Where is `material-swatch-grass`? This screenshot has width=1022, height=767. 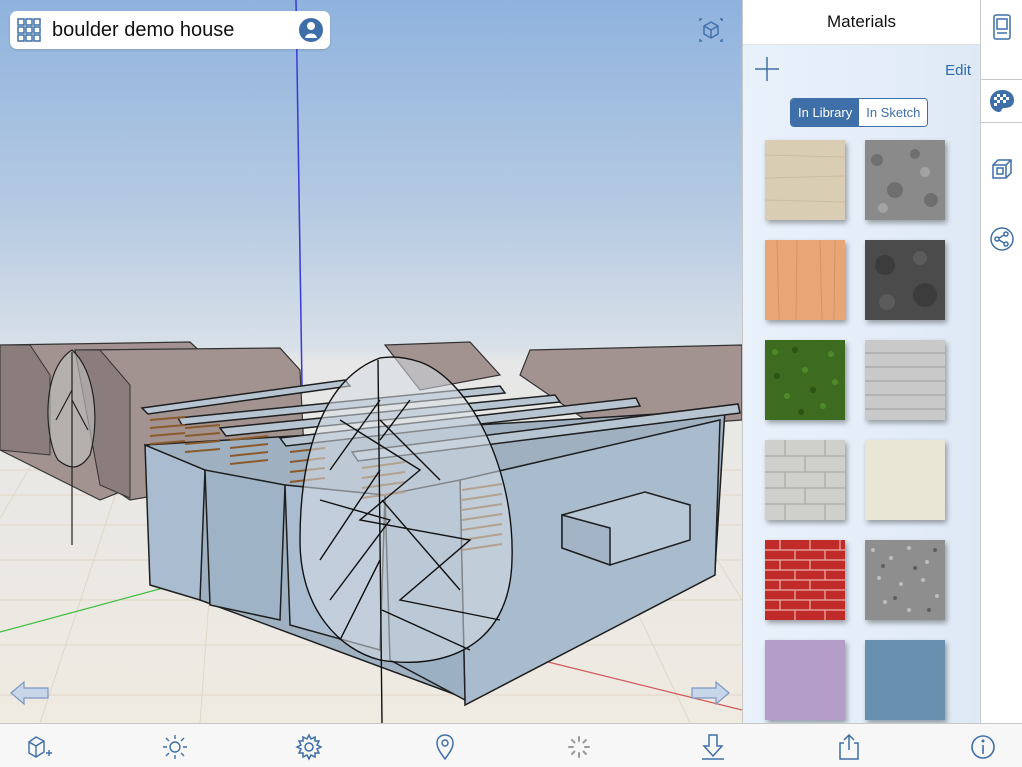 material-swatch-grass is located at coordinates (805, 380).